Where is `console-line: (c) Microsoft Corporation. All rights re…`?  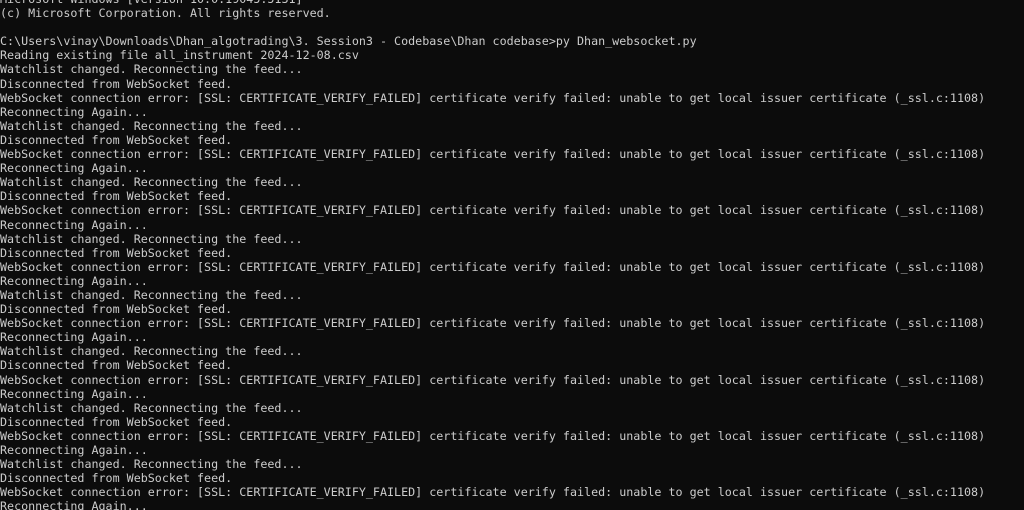
console-line: (c) Microsoft Corporation. All rights re… is located at coordinates (165, 13).